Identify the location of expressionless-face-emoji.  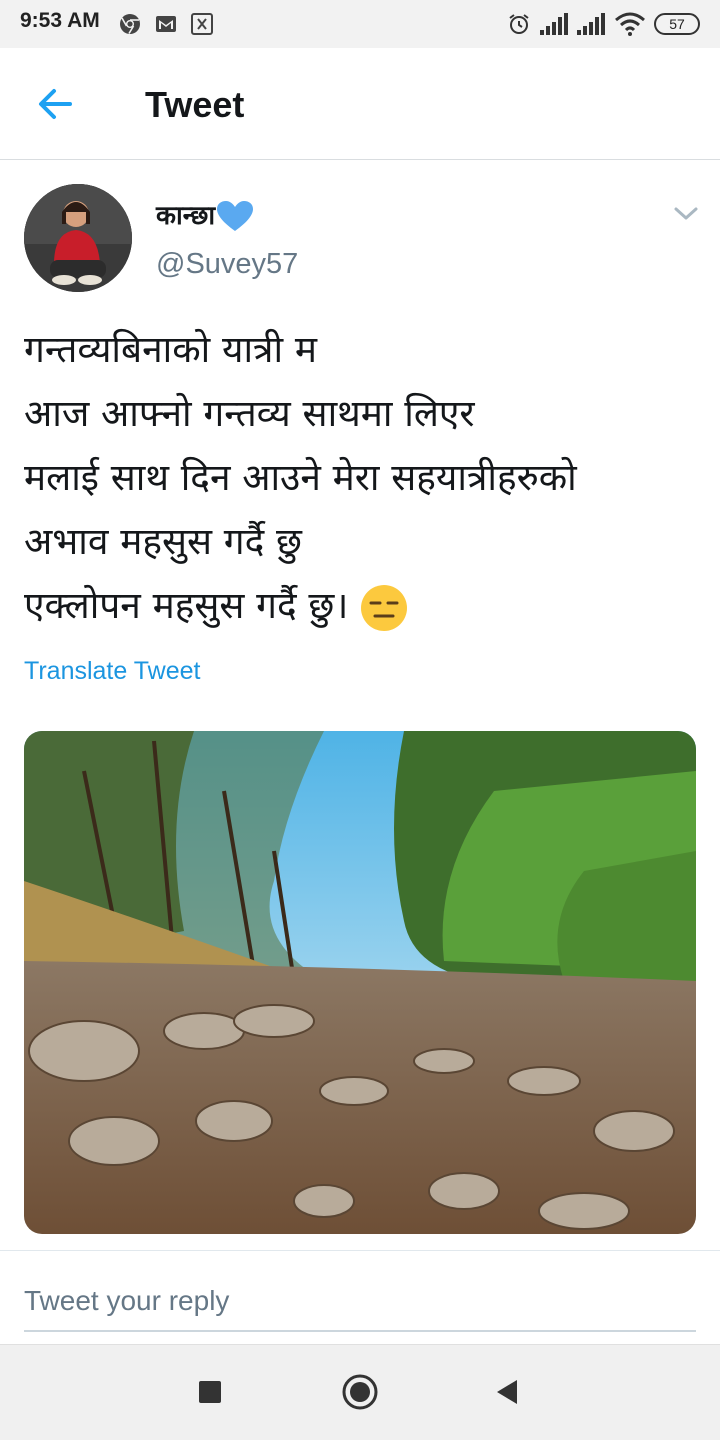
(384, 607).